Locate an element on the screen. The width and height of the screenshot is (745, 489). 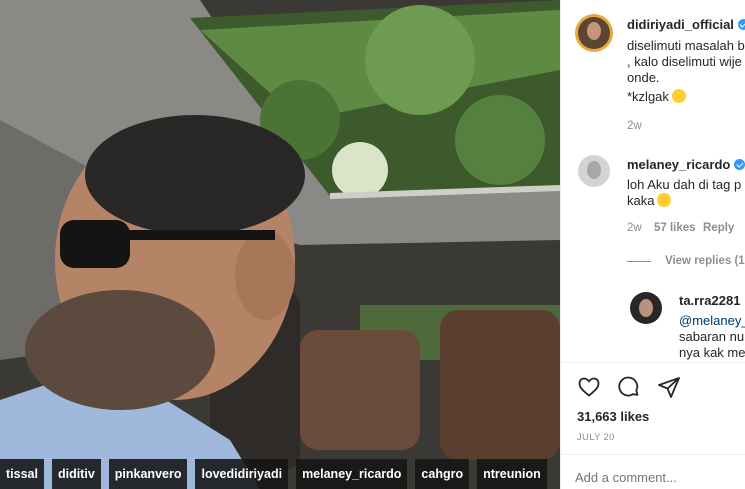
view-replies-text: View replies (10 is located at coordinates (705, 261).